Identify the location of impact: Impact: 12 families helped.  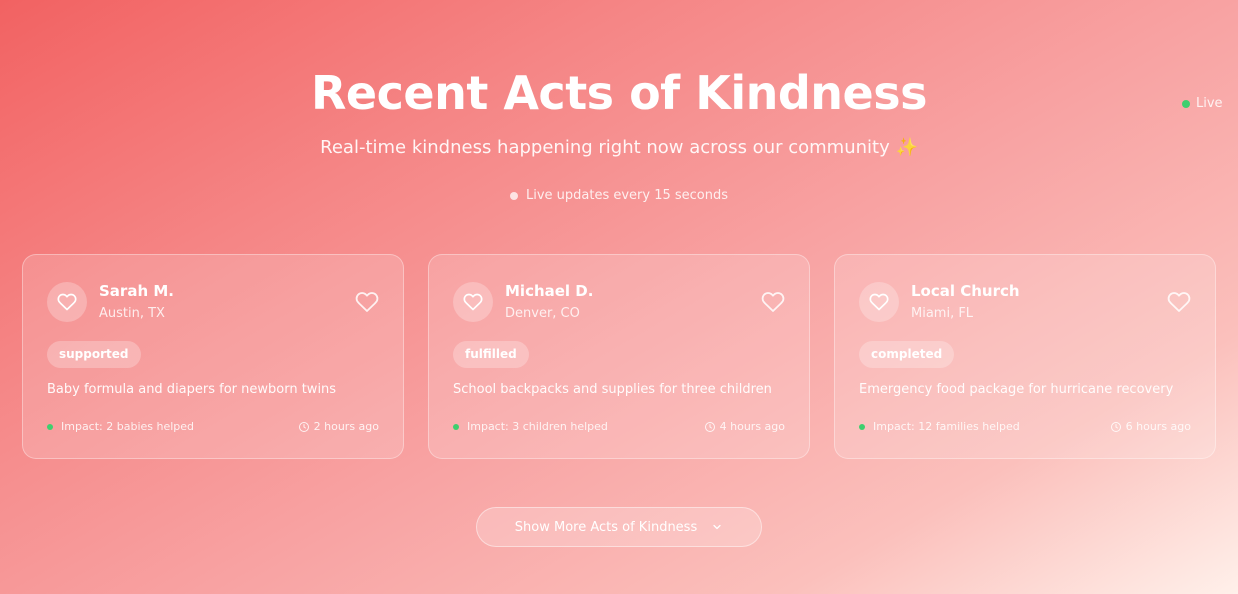
(939, 426).